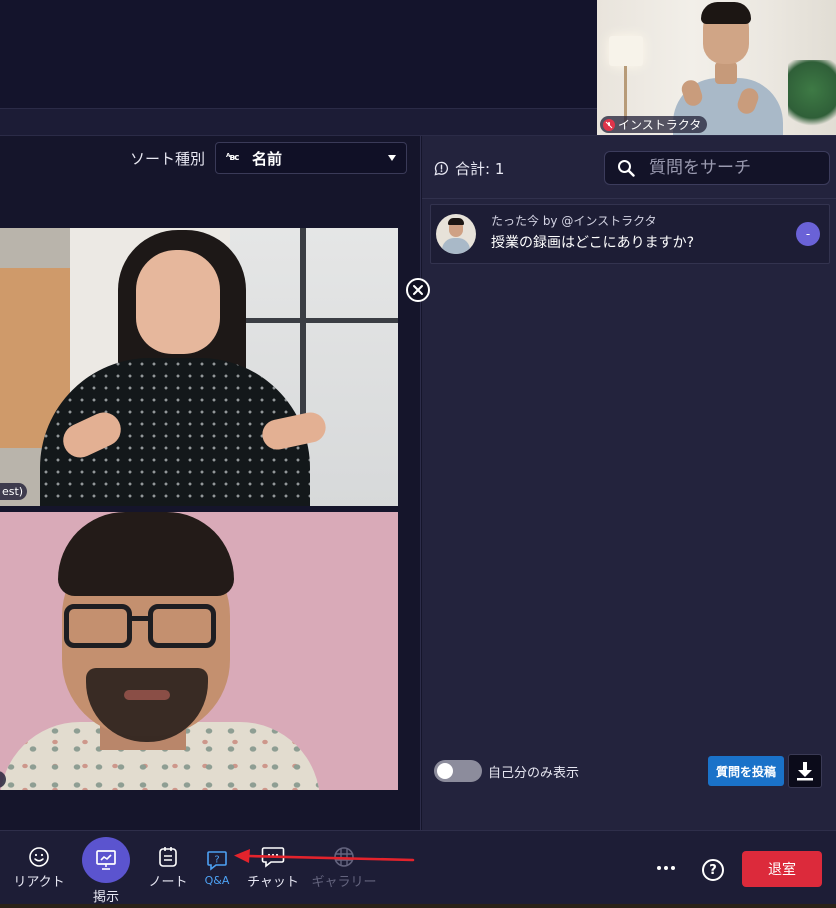  What do you see at coordinates (808, 234) in the screenshot?
I see `question-action-button: -` at bounding box center [808, 234].